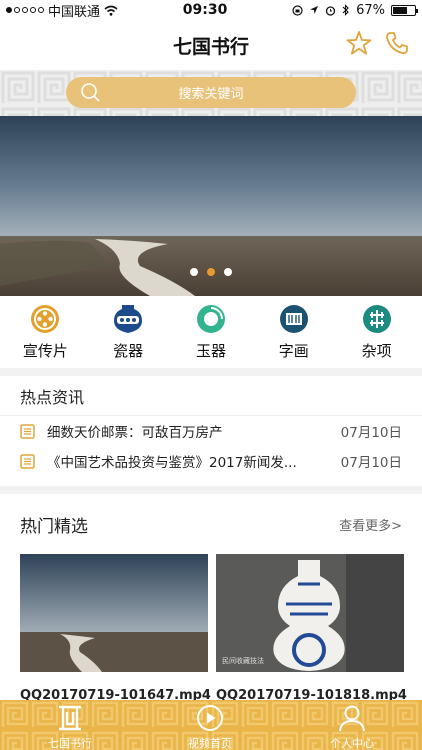  I want to click on category-label: 宣传片, so click(45, 350).